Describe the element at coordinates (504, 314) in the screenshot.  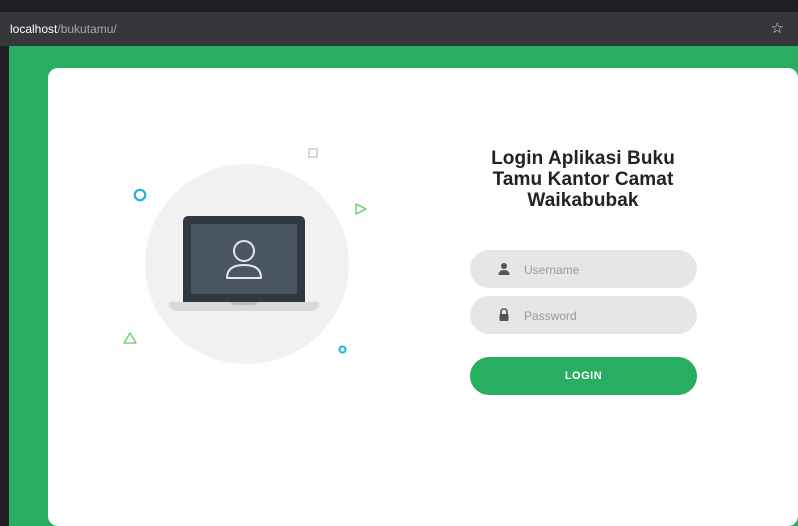
I see `lock-icon` at that location.